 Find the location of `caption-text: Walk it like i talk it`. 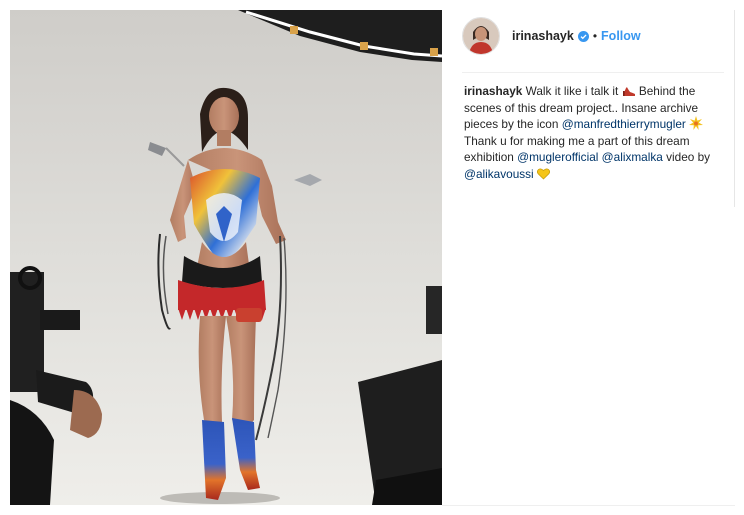

caption-text: Walk it like i talk it is located at coordinates (572, 91).